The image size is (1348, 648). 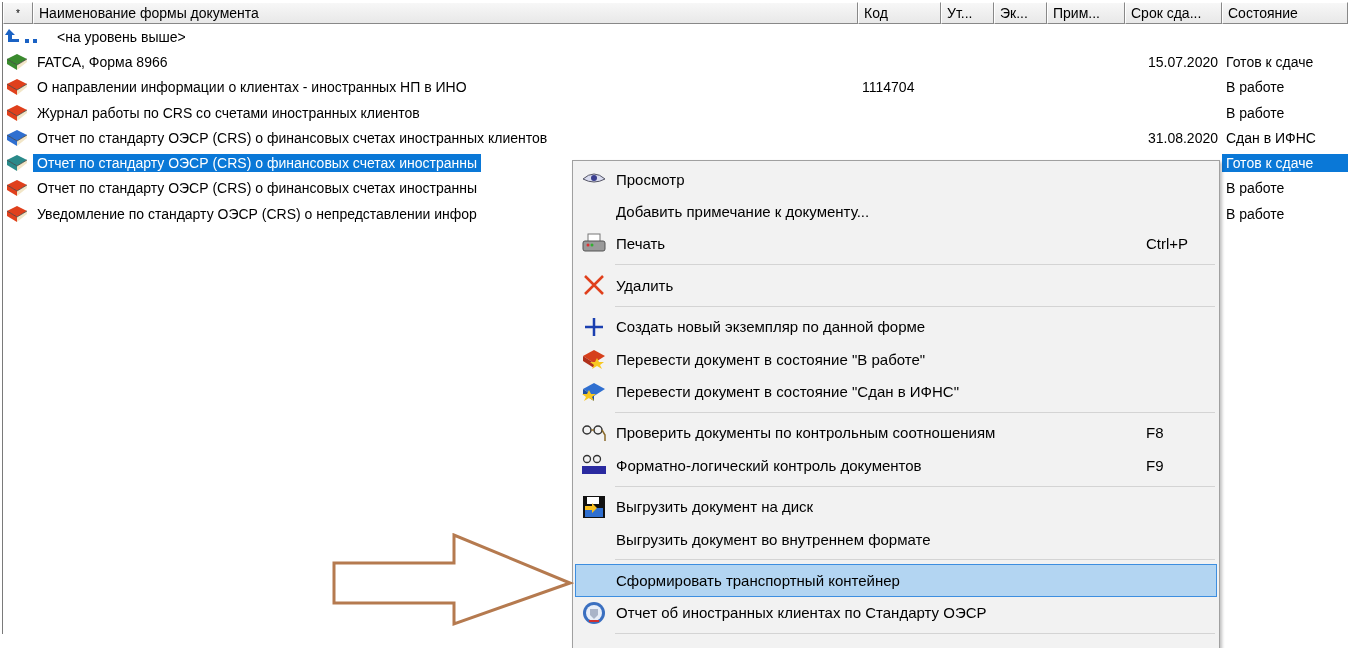 I want to click on status-cell-text: Сдан в ИФНС, so click(x=1271, y=137).